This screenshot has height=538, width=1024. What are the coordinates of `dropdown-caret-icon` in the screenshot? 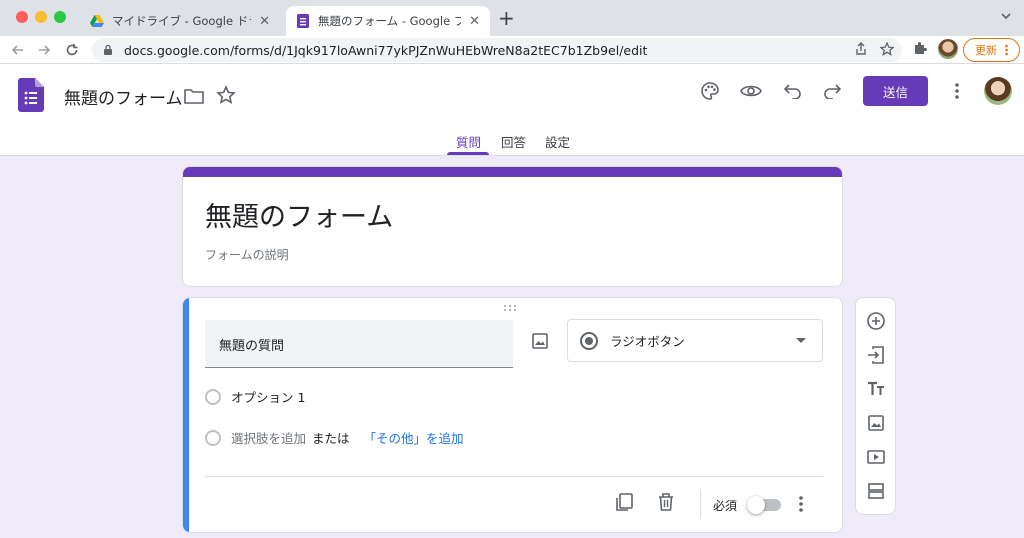 It's located at (801, 340).